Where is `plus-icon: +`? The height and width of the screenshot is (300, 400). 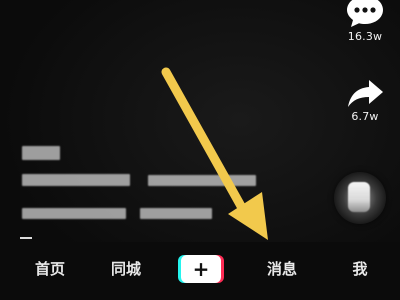
plus-icon: + is located at coordinates (201, 268).